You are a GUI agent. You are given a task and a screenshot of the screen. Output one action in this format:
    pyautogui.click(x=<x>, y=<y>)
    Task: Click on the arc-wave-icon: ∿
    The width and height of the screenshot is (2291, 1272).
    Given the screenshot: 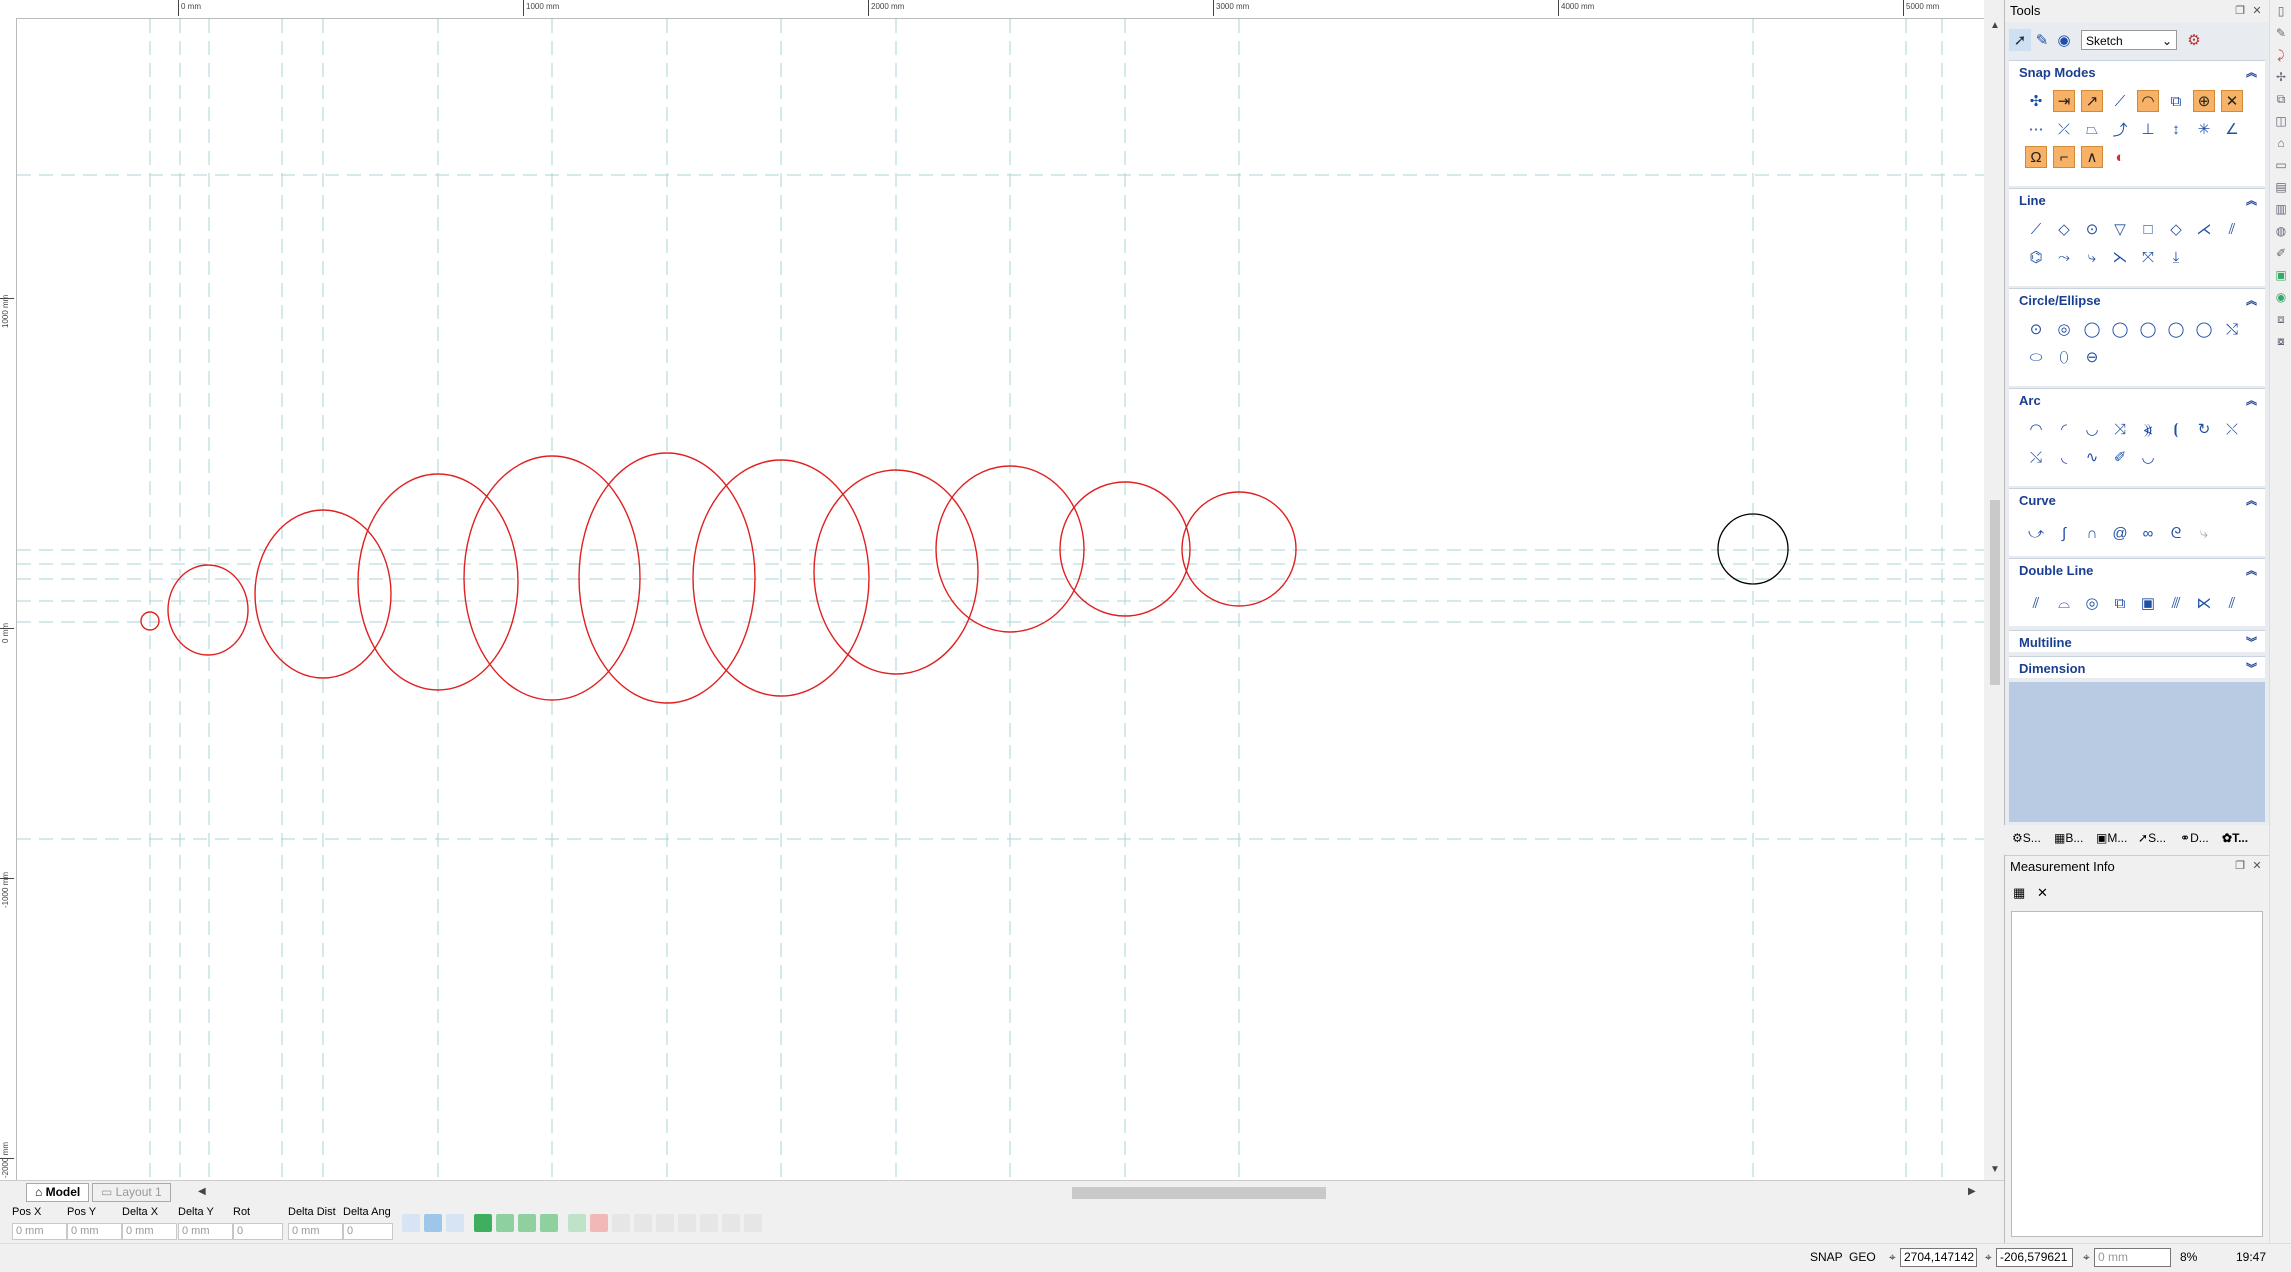 What is the action you would take?
    pyautogui.click(x=2092, y=457)
    